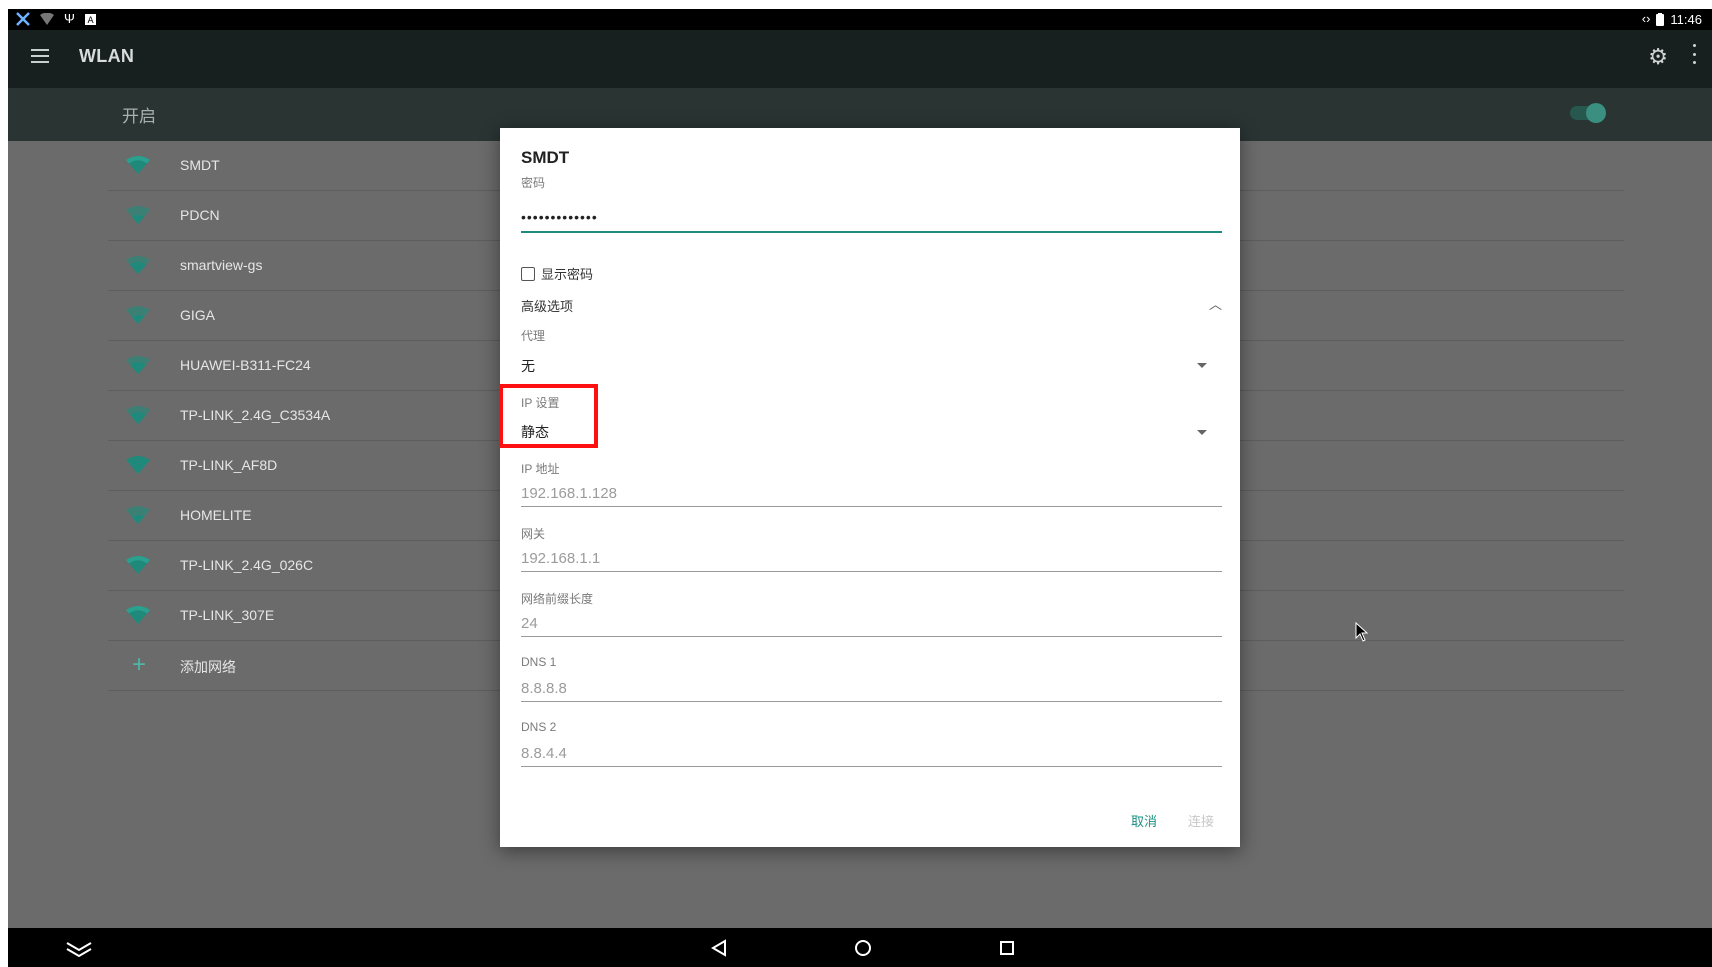 This screenshot has width=1712, height=967. I want to click on mouse-cursor-icon, so click(1362, 632).